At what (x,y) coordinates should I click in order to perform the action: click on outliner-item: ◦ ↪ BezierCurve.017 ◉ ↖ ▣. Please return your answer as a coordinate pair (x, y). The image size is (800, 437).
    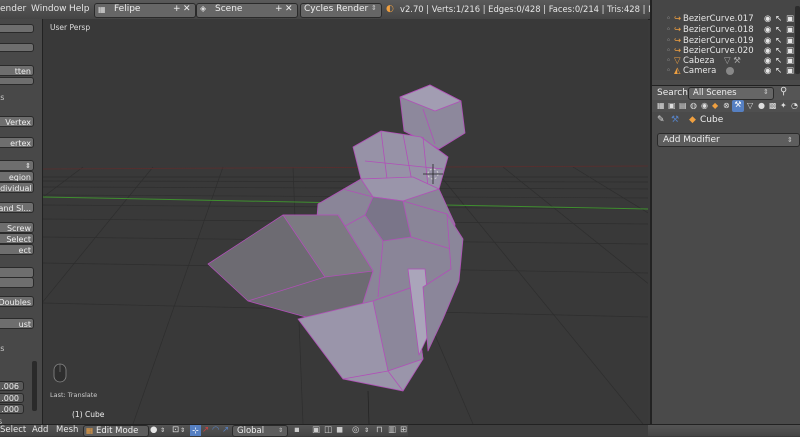
    Looking at the image, I should click on (726, 19).